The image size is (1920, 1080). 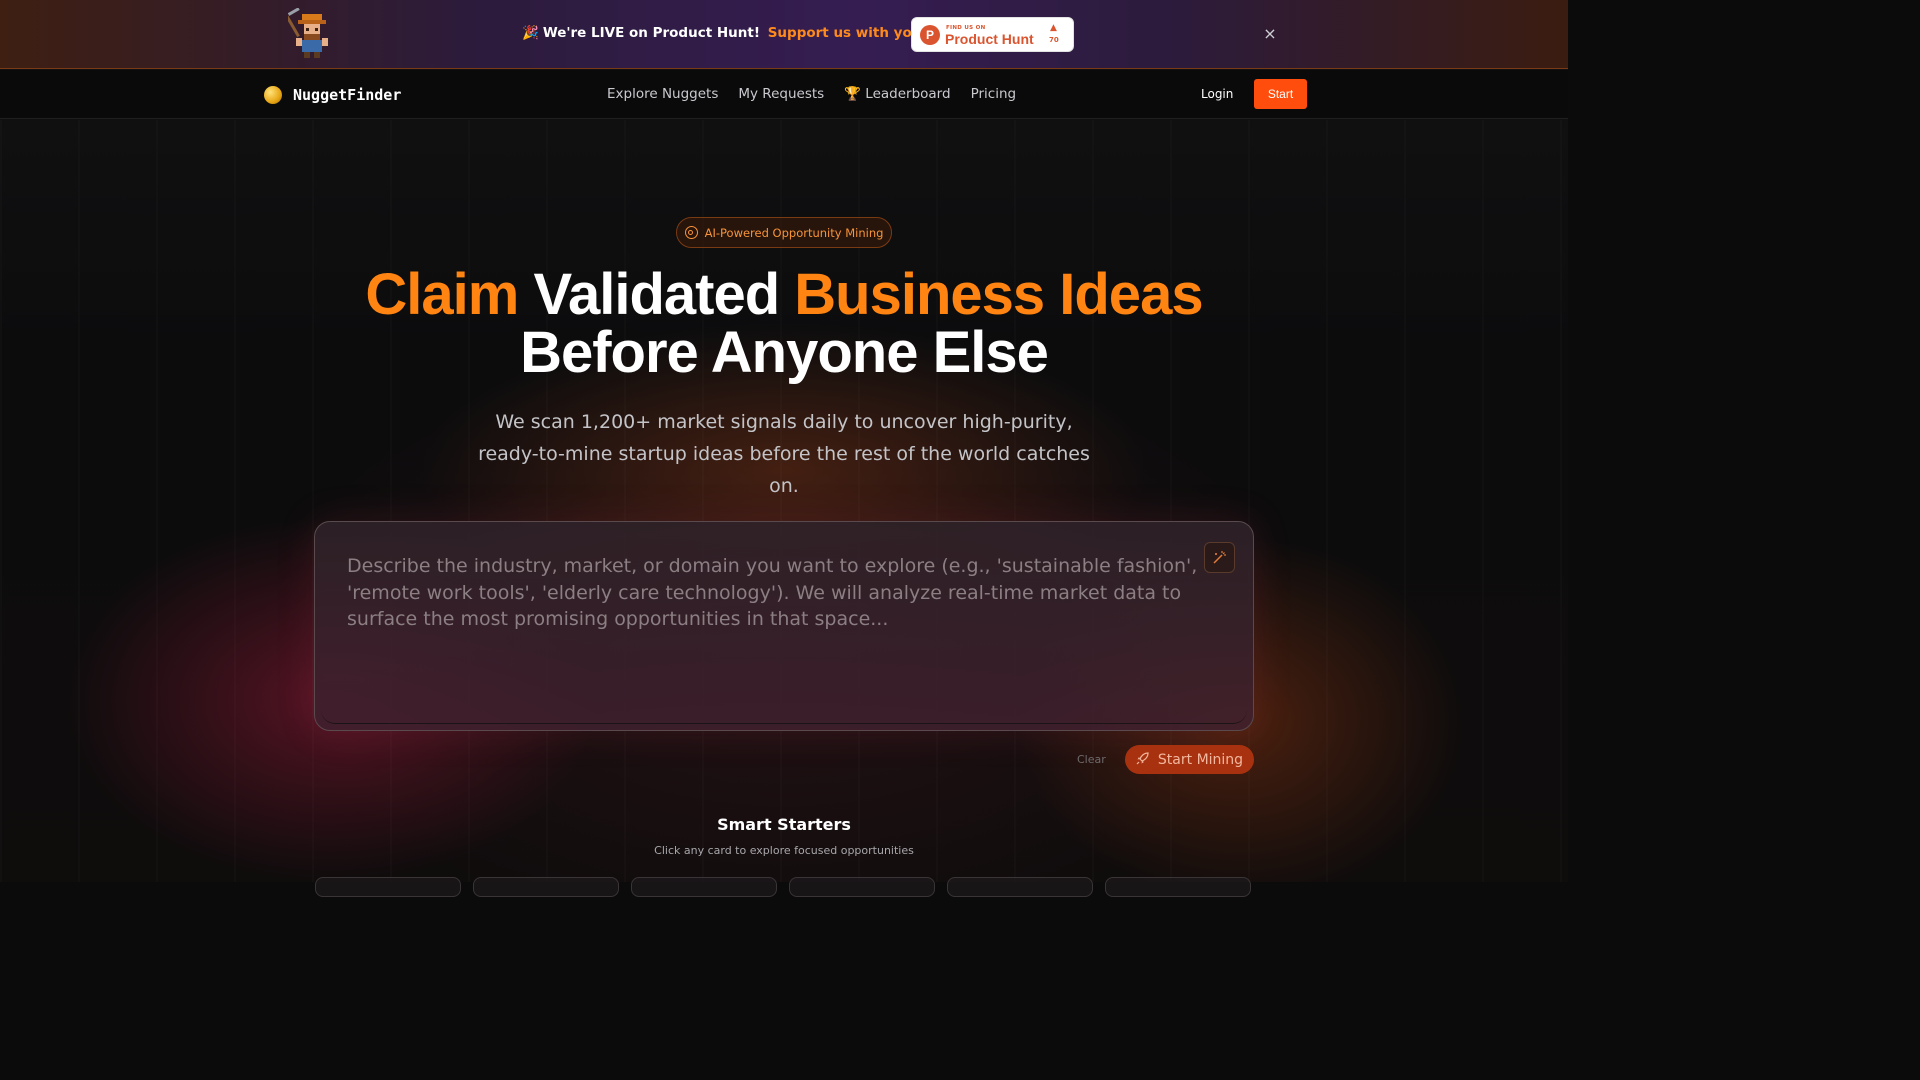 What do you see at coordinates (656, 294) in the screenshot?
I see `headline-word-validated: Validated` at bounding box center [656, 294].